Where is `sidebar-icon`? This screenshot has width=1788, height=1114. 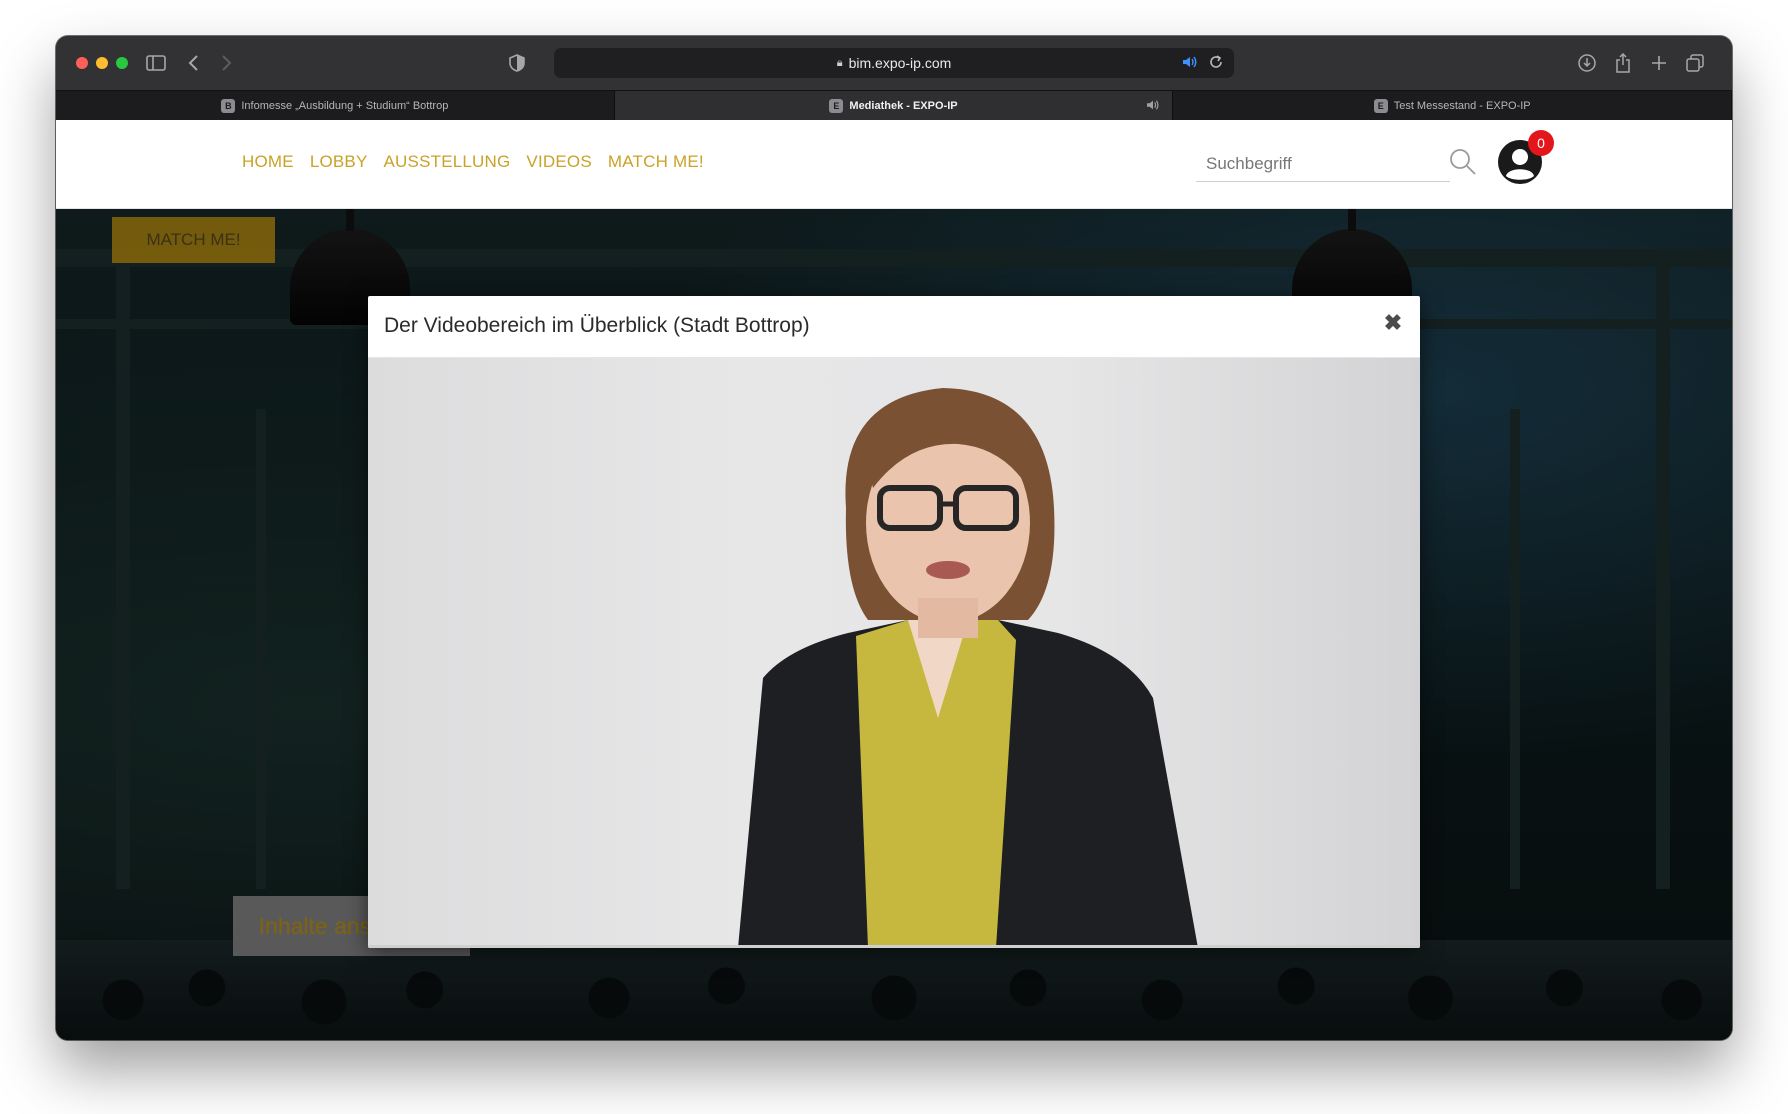 sidebar-icon is located at coordinates (156, 63).